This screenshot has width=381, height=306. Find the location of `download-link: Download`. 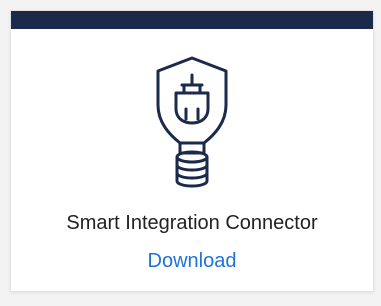

download-link: Download is located at coordinates (192, 261).